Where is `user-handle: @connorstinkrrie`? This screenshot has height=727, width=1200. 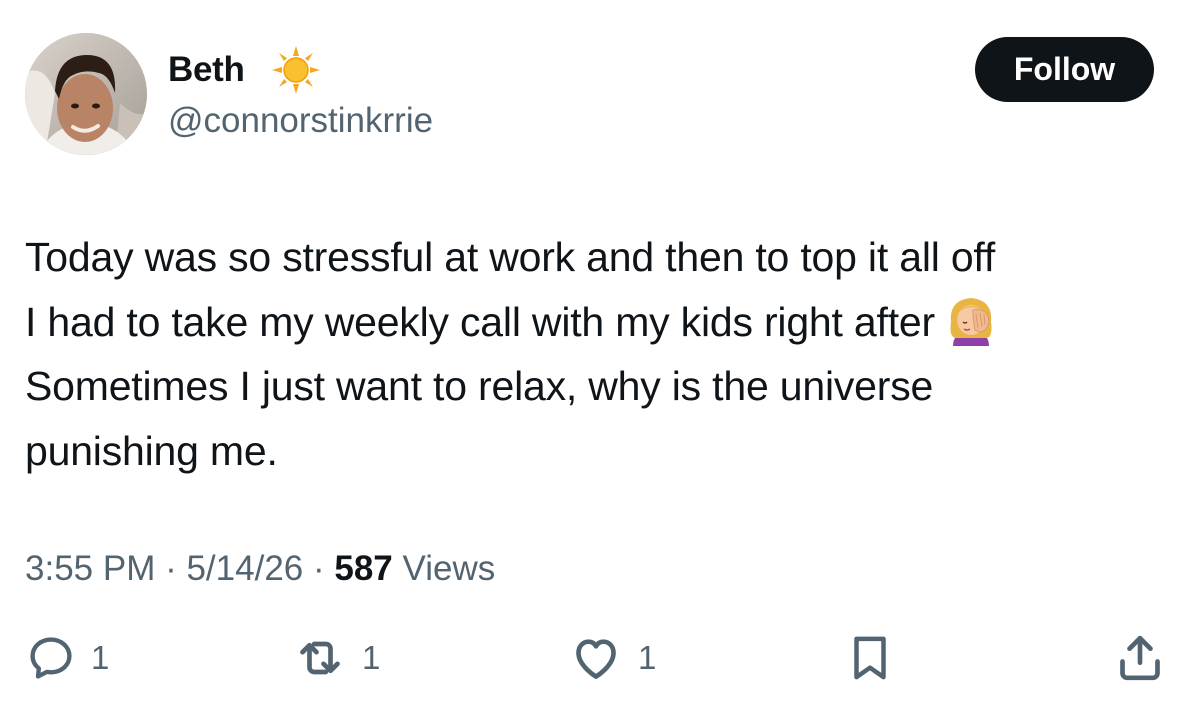 user-handle: @connorstinkrrie is located at coordinates (300, 121).